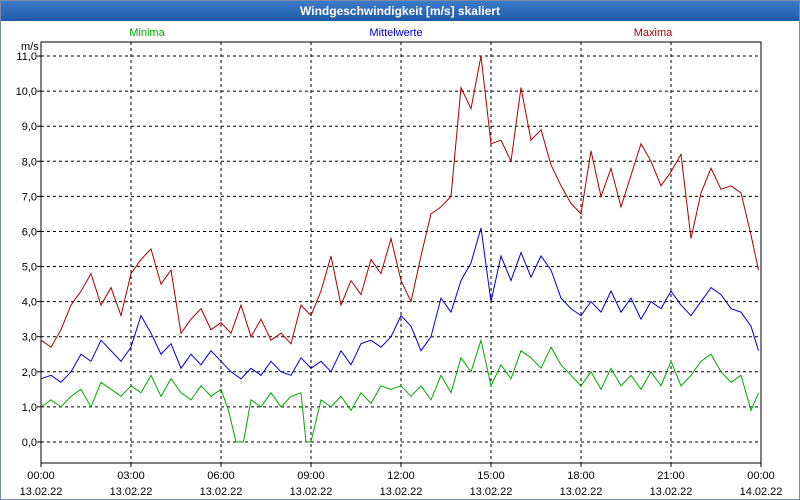  Describe the element at coordinates (395, 33) in the screenshot. I see `legend-mittelwerte: Mittelwerte` at that location.